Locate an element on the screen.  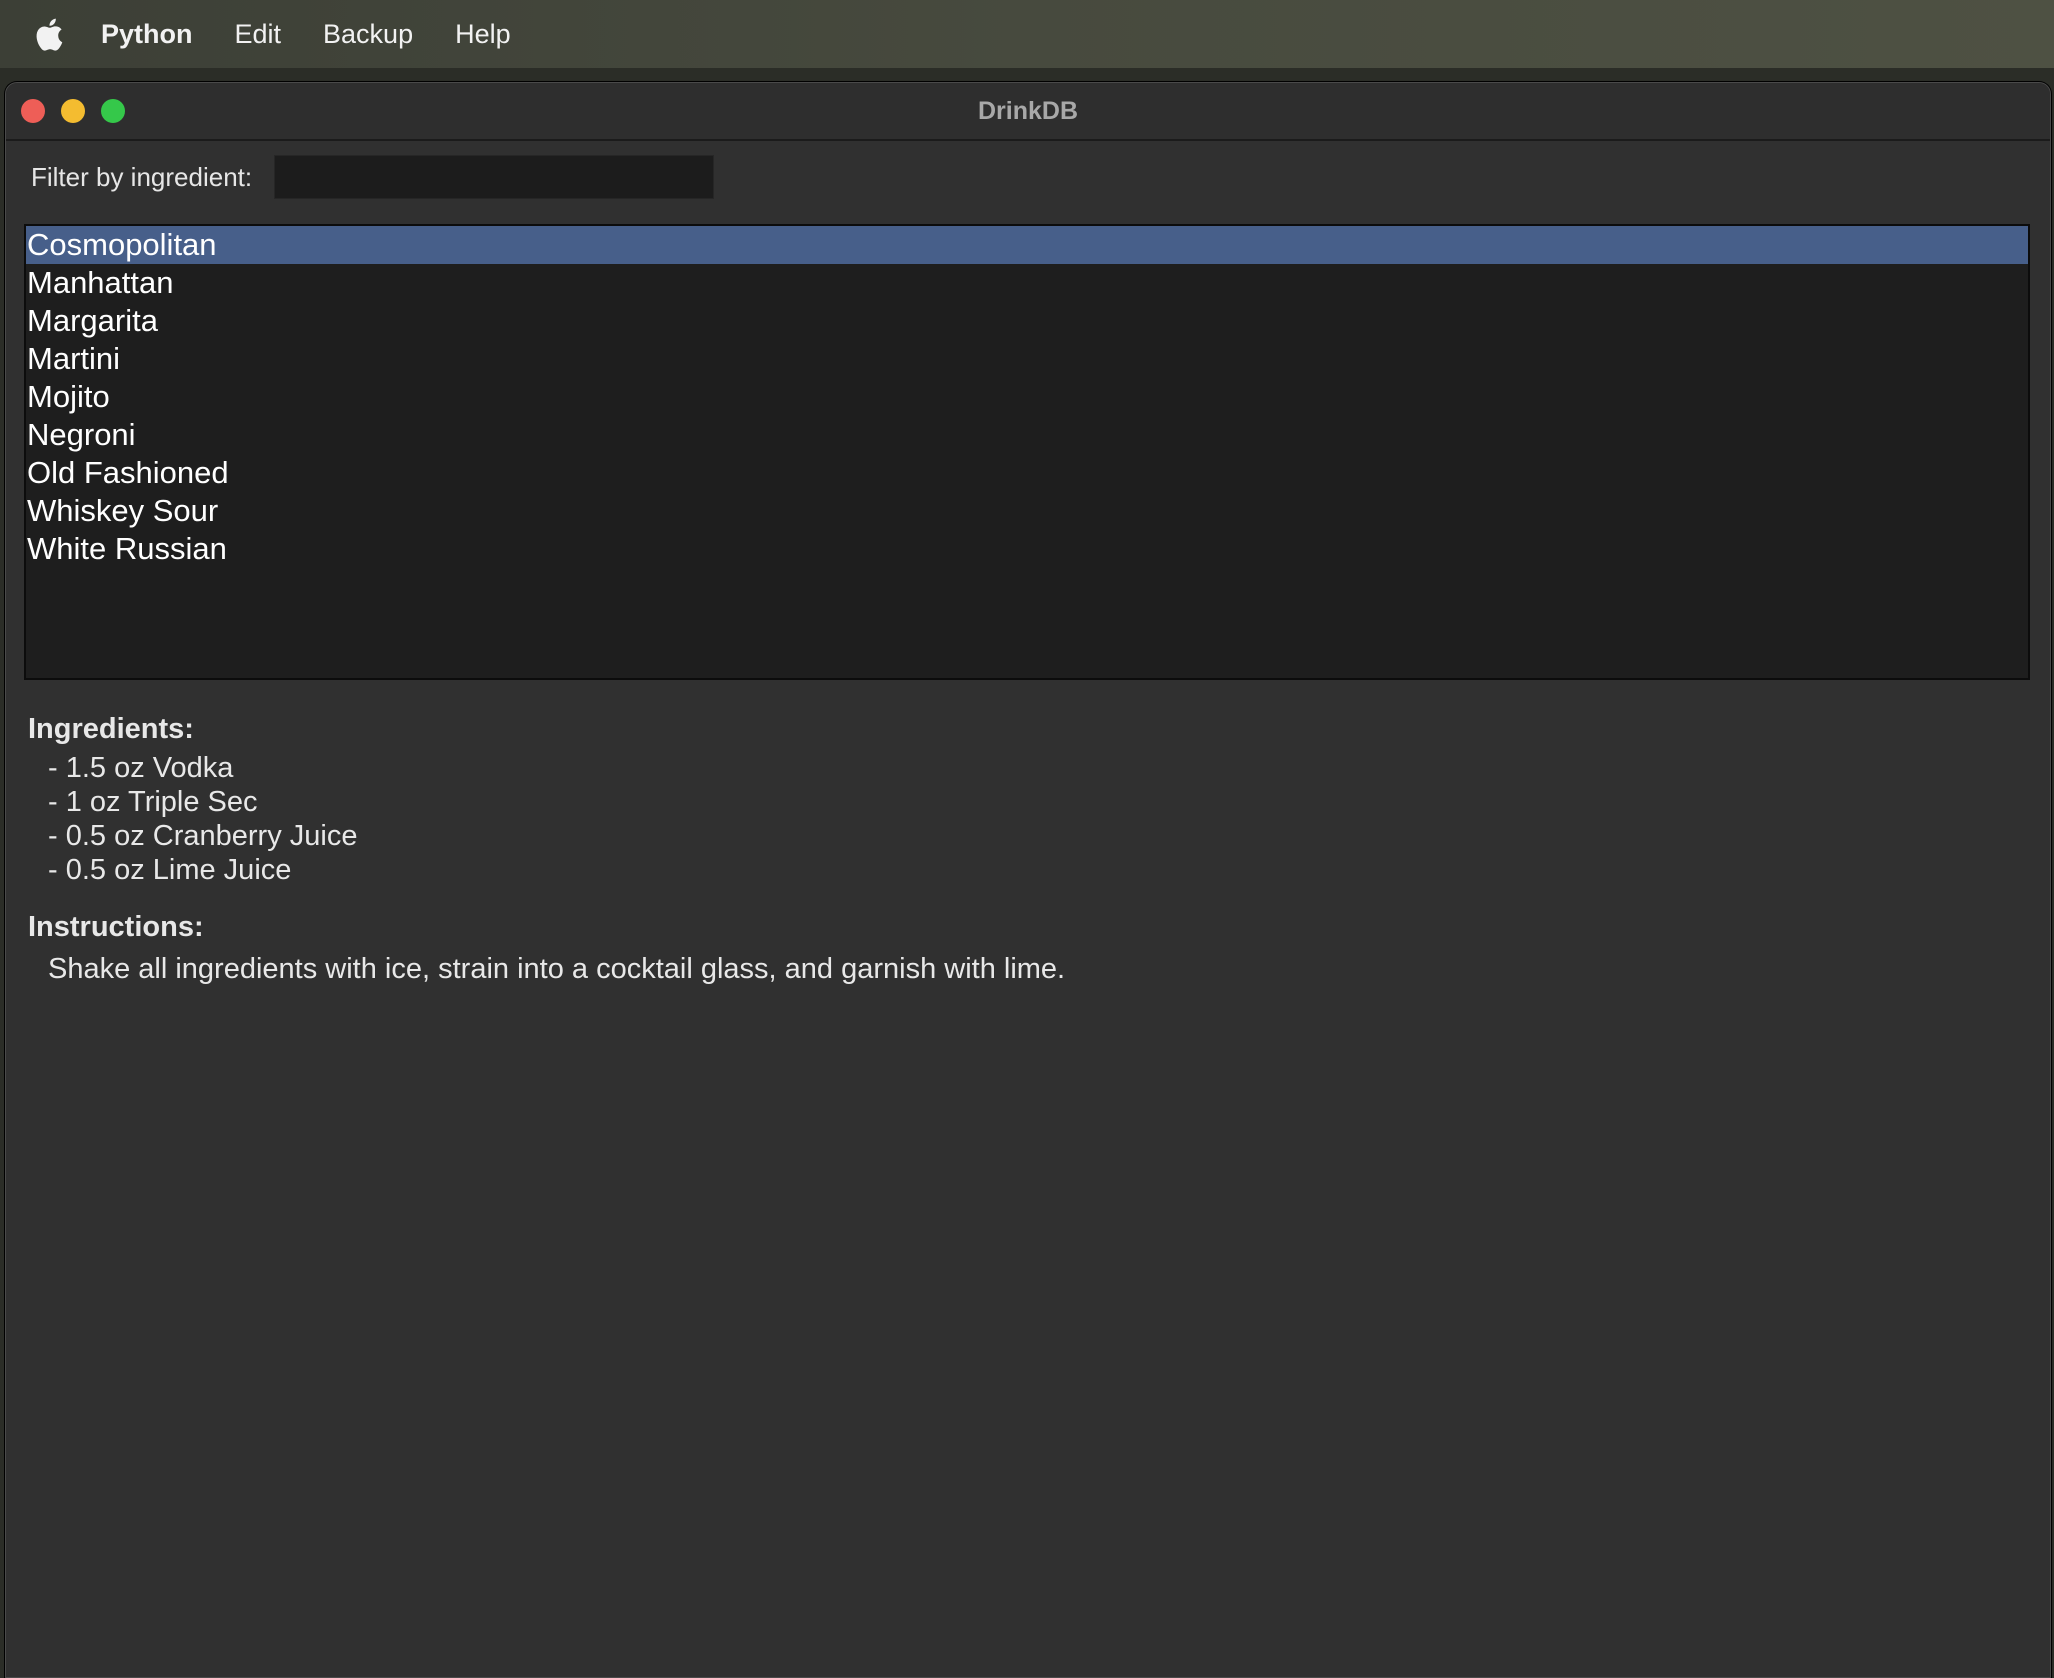
filter-row: Filter by ingredient: is located at coordinates (373, 177).